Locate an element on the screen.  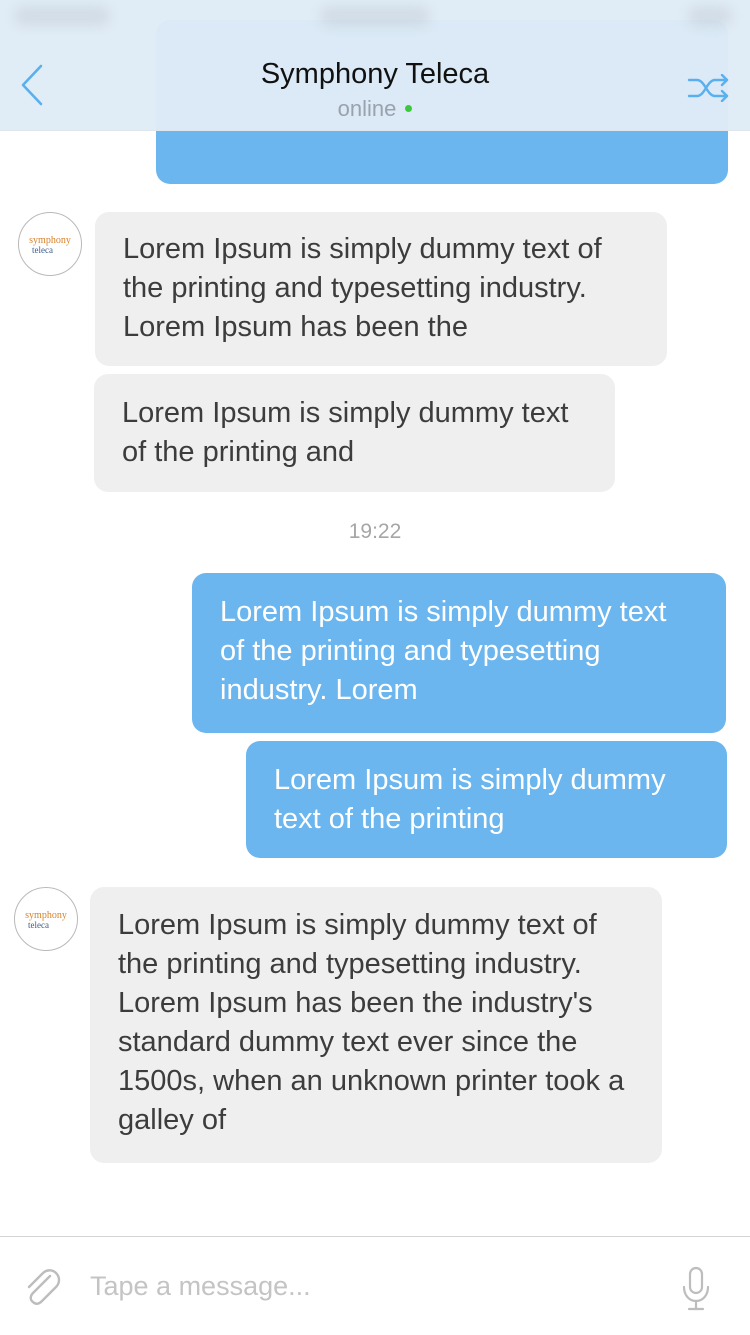
microphone-button is located at coordinates (696, 1289).